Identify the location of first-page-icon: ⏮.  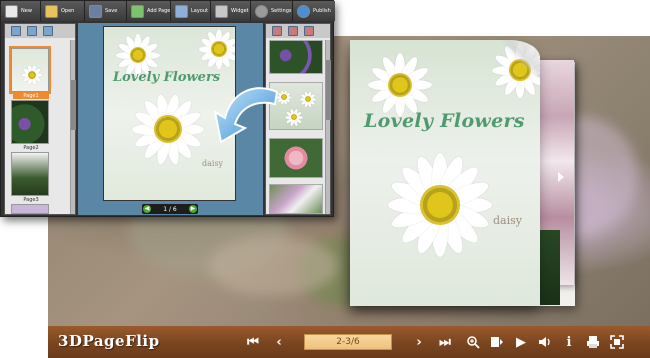
(253, 342).